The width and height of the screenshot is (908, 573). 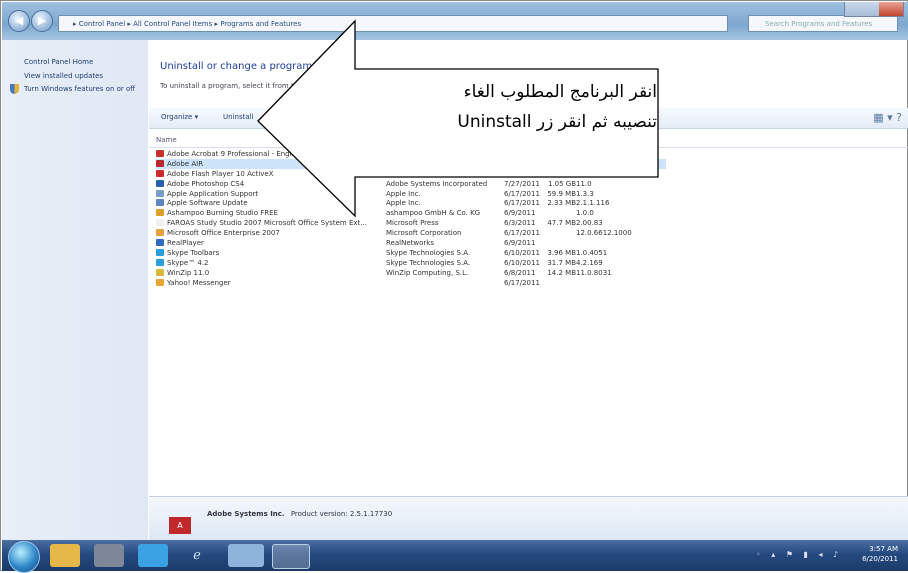 What do you see at coordinates (589, 223) in the screenshot?
I see `cell-text: 2.00.83` at bounding box center [589, 223].